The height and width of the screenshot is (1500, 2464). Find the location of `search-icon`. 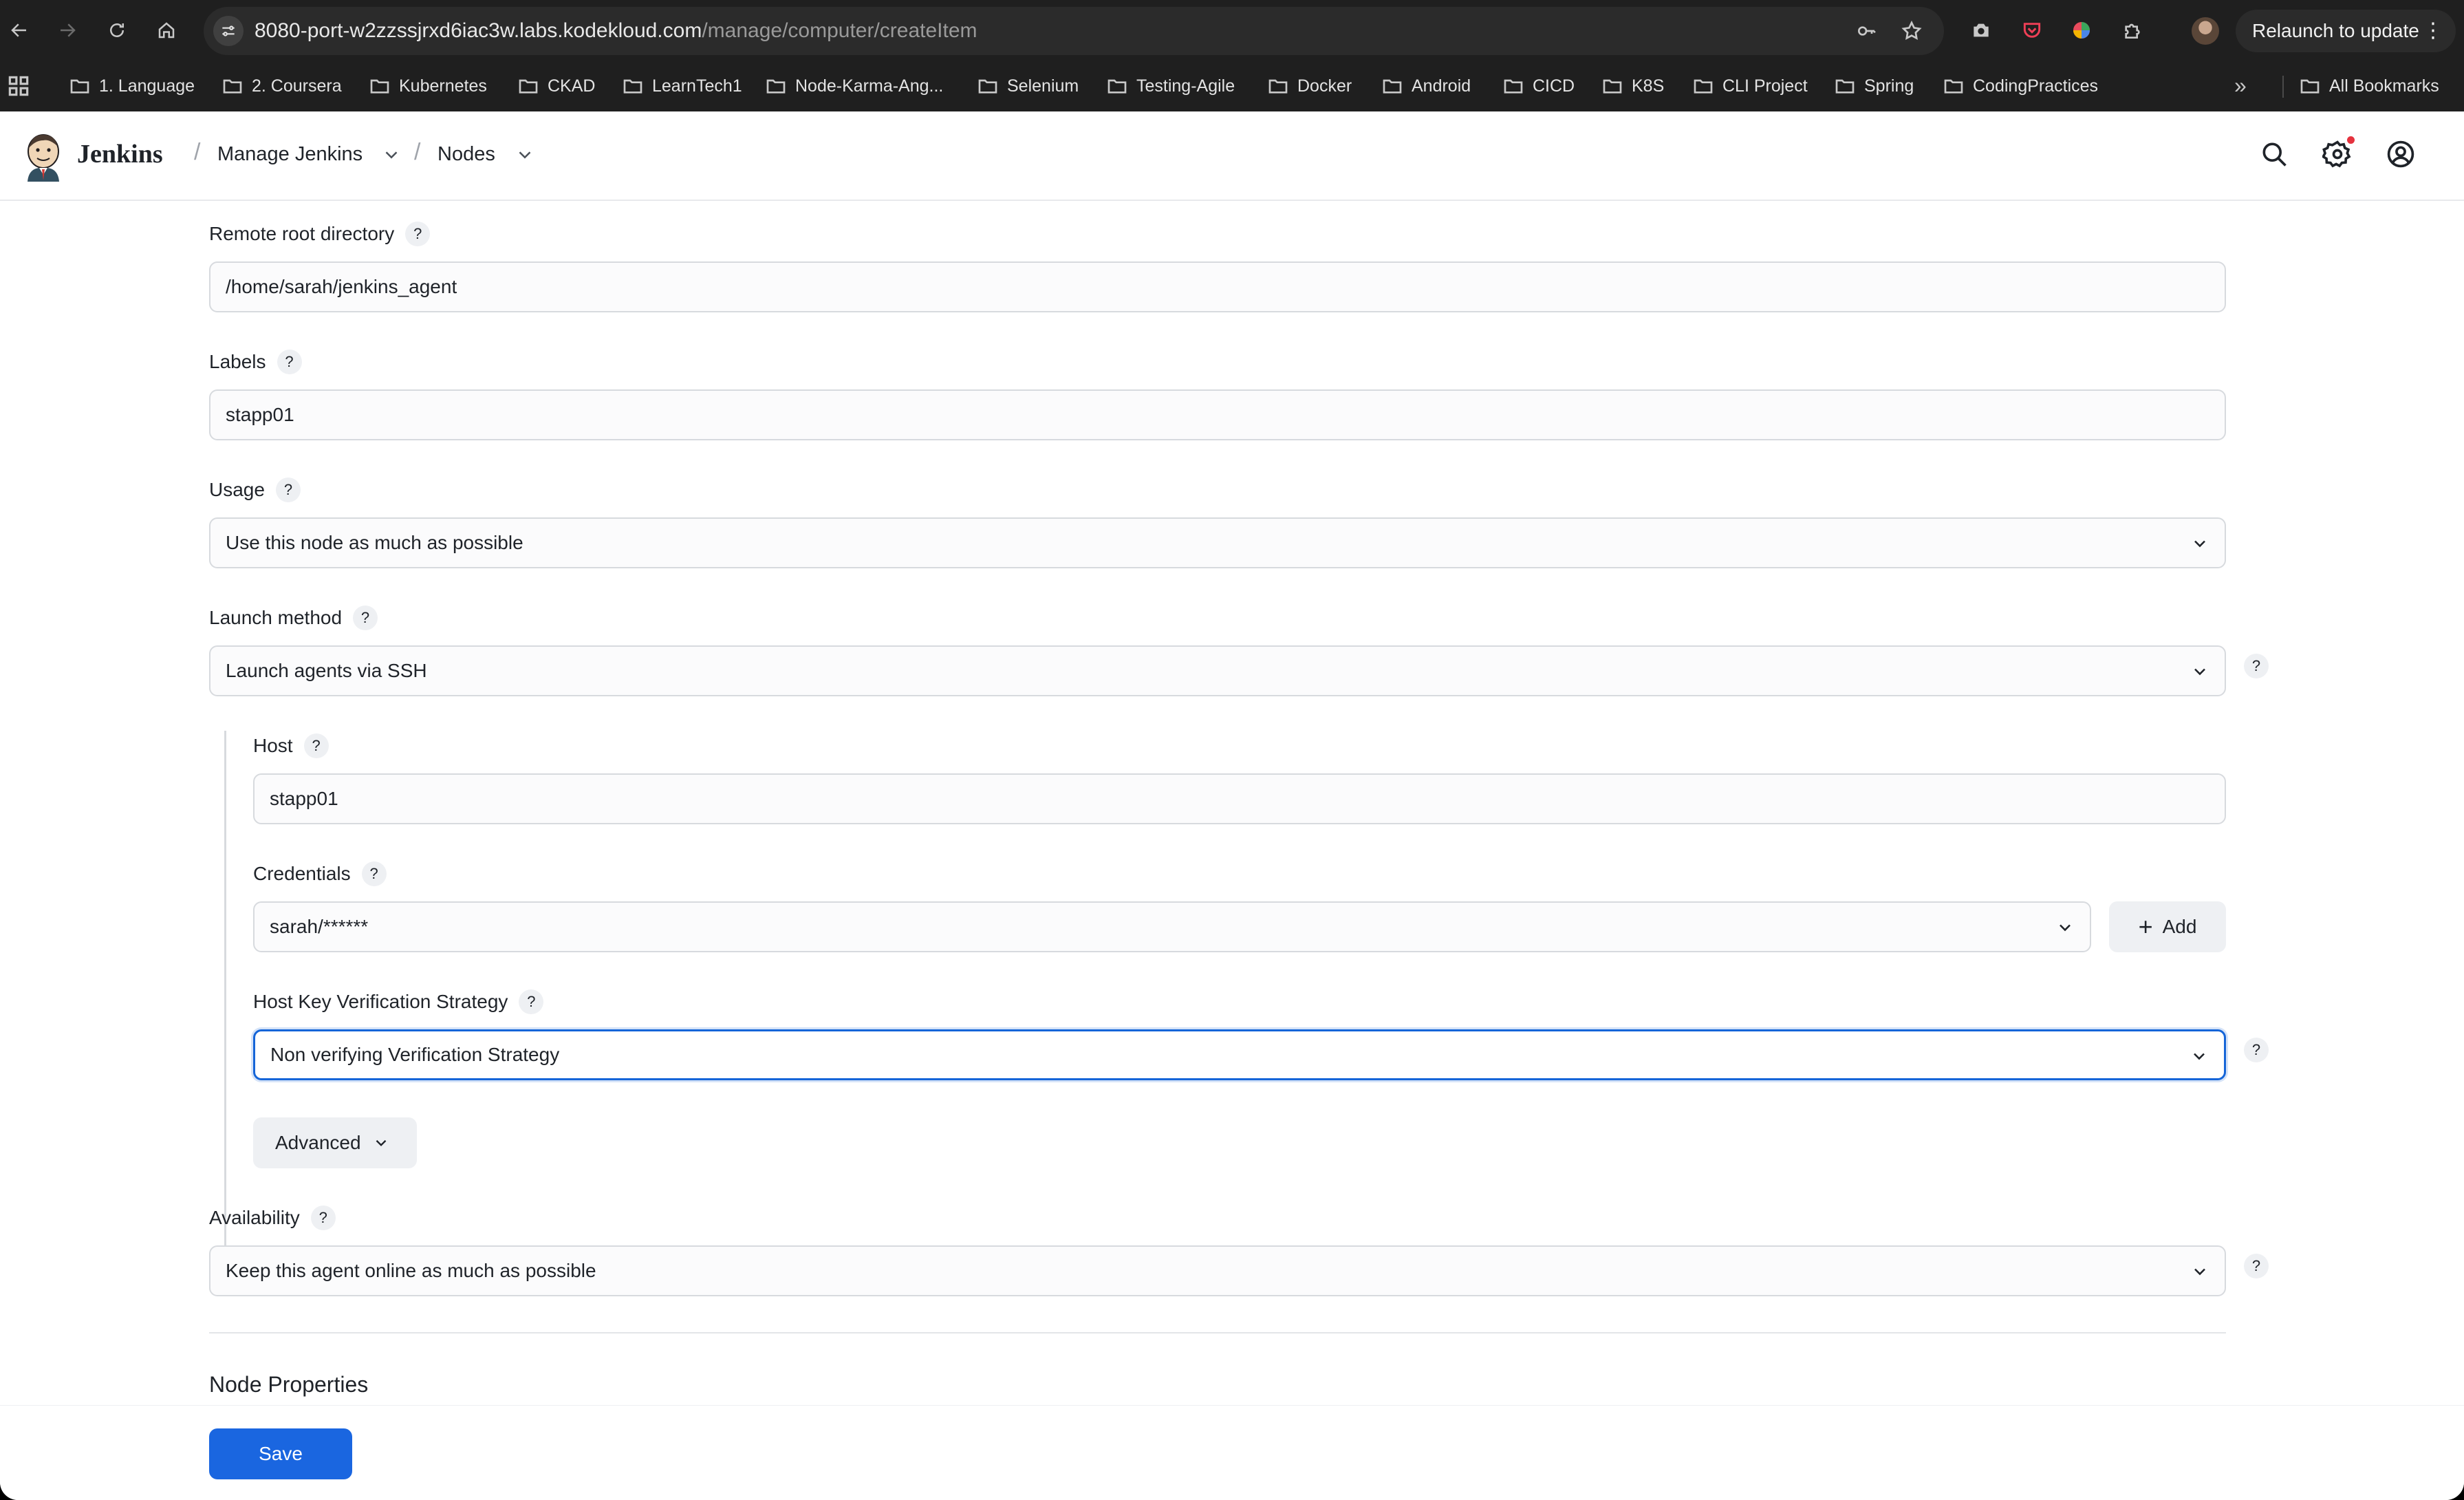

search-icon is located at coordinates (2275, 155).